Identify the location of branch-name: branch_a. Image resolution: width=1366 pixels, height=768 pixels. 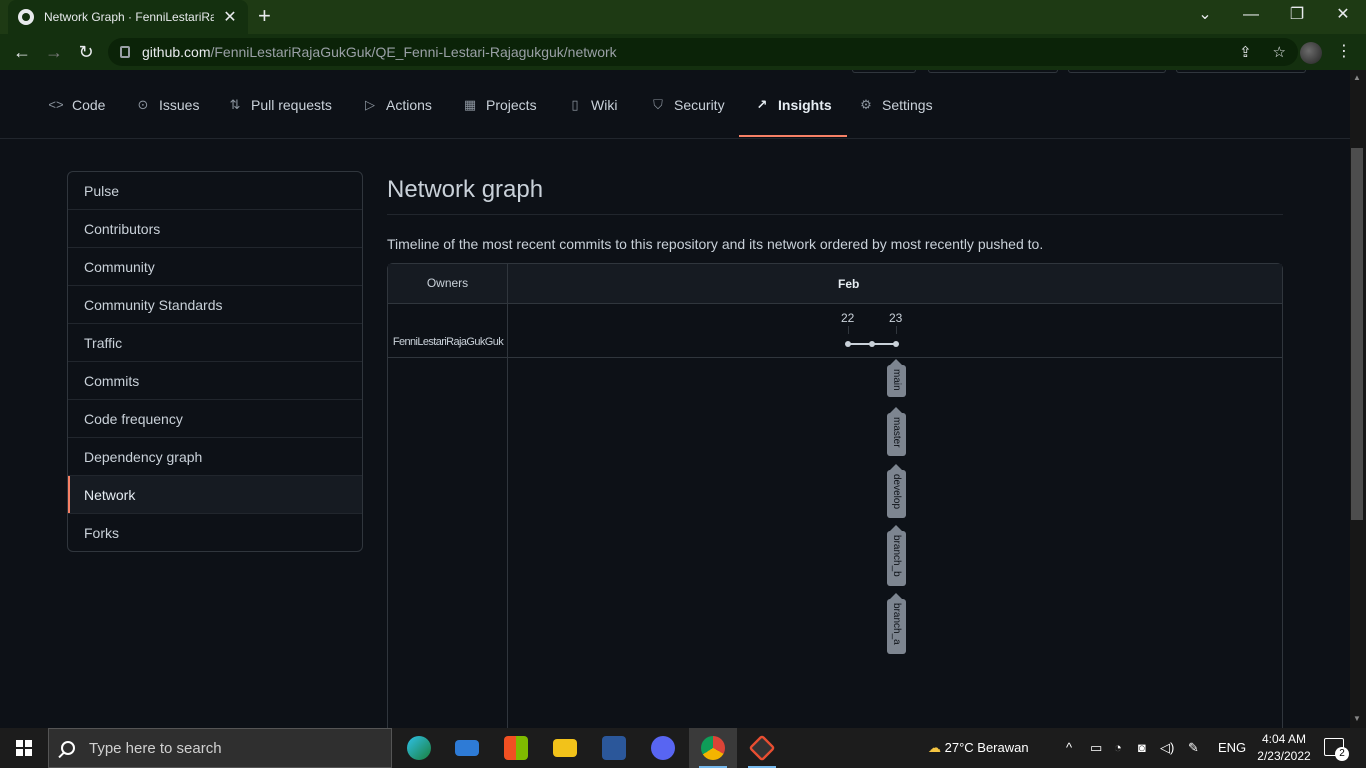
(896, 624).